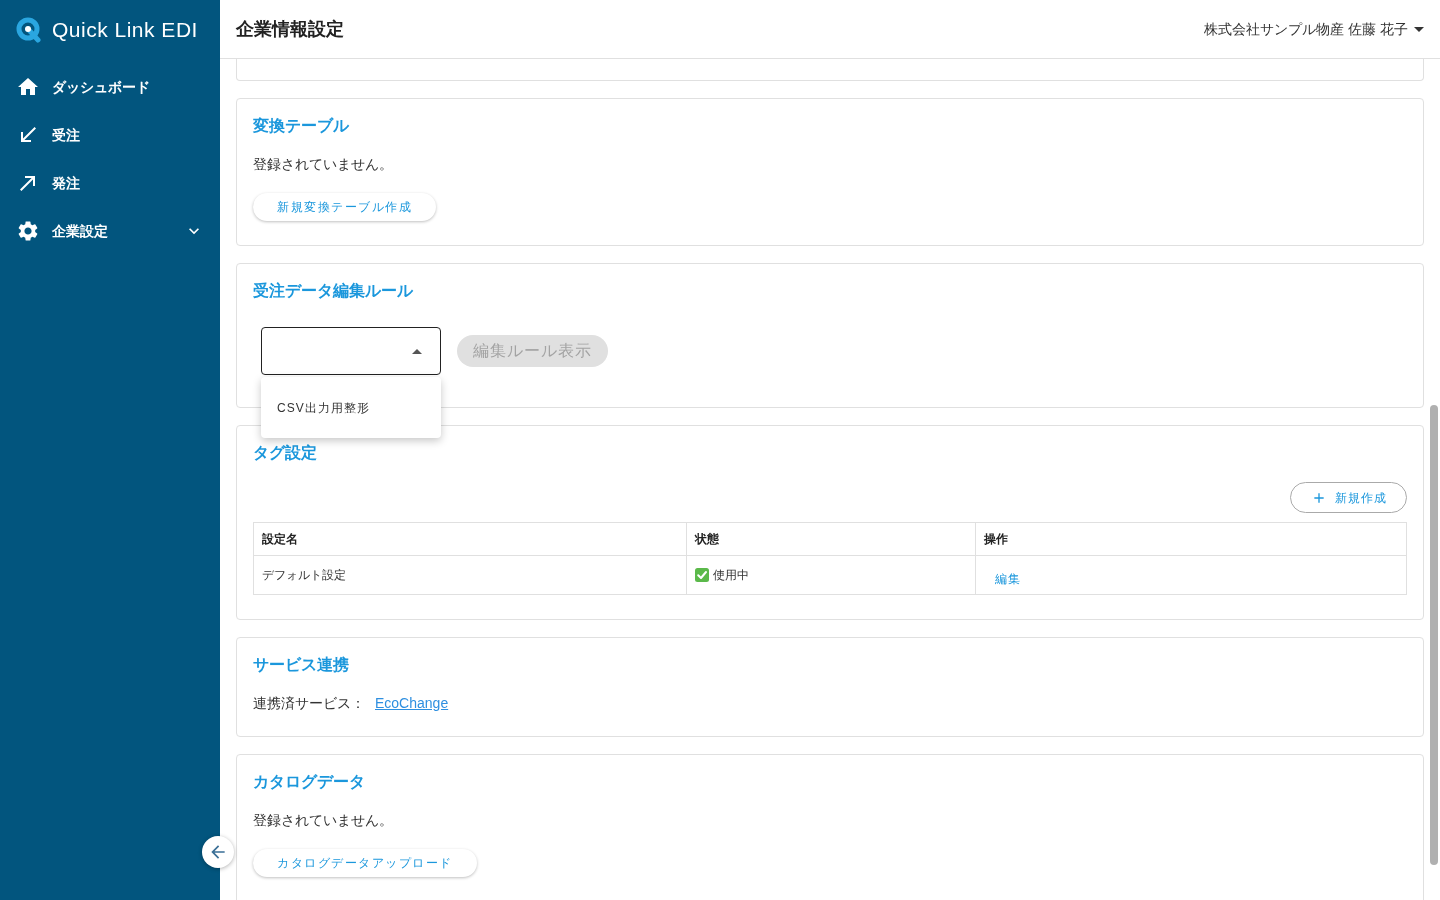  Describe the element at coordinates (412, 703) in the screenshot. I see `service-link: EcoChange` at that location.